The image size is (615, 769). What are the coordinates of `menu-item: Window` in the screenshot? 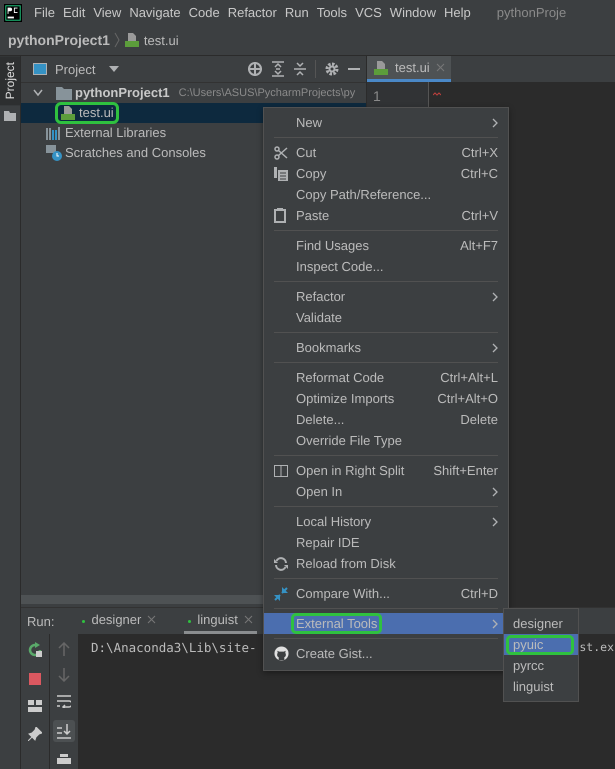 It's located at (413, 12).